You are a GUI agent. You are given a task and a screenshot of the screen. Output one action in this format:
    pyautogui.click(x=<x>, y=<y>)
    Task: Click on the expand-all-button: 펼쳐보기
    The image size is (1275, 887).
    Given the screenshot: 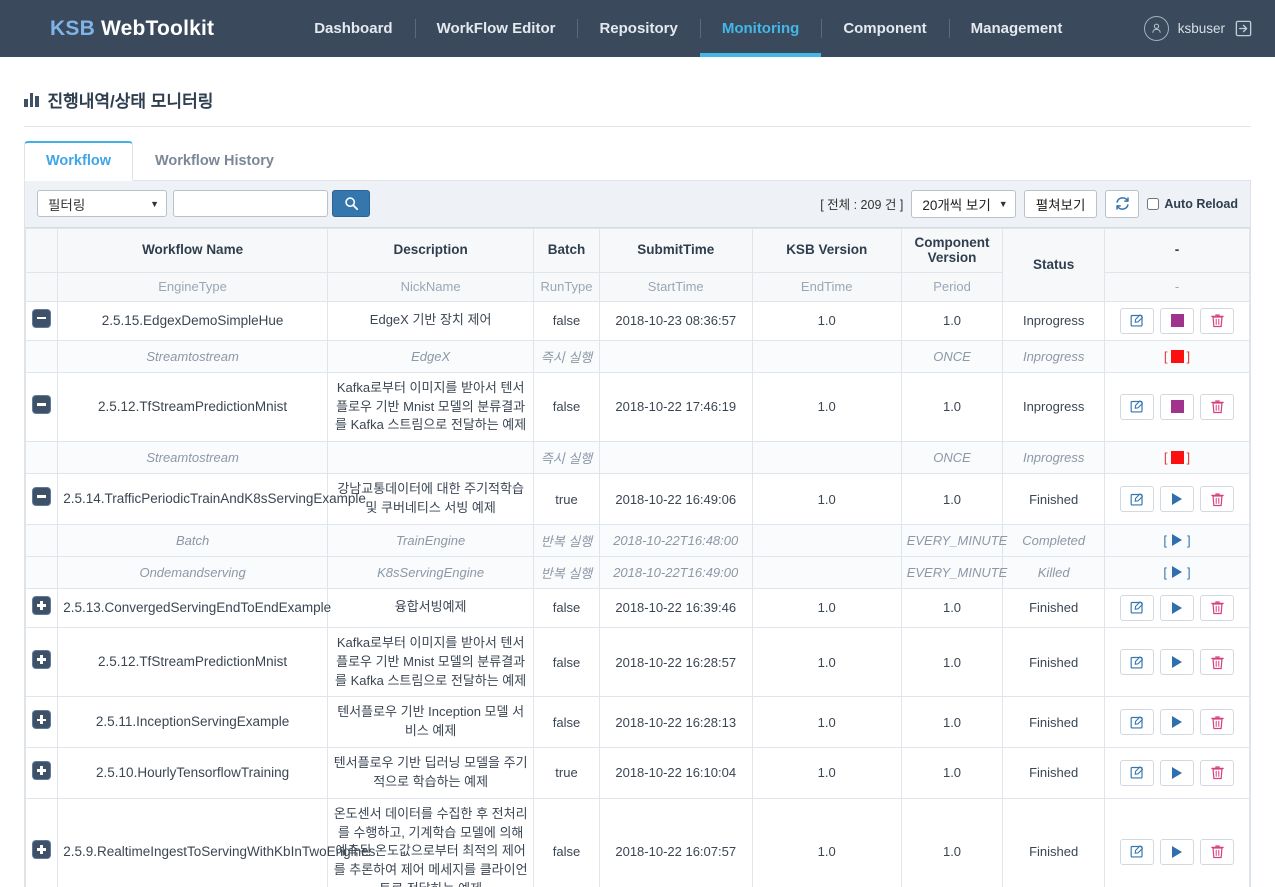 What is the action you would take?
    pyautogui.click(x=1060, y=203)
    